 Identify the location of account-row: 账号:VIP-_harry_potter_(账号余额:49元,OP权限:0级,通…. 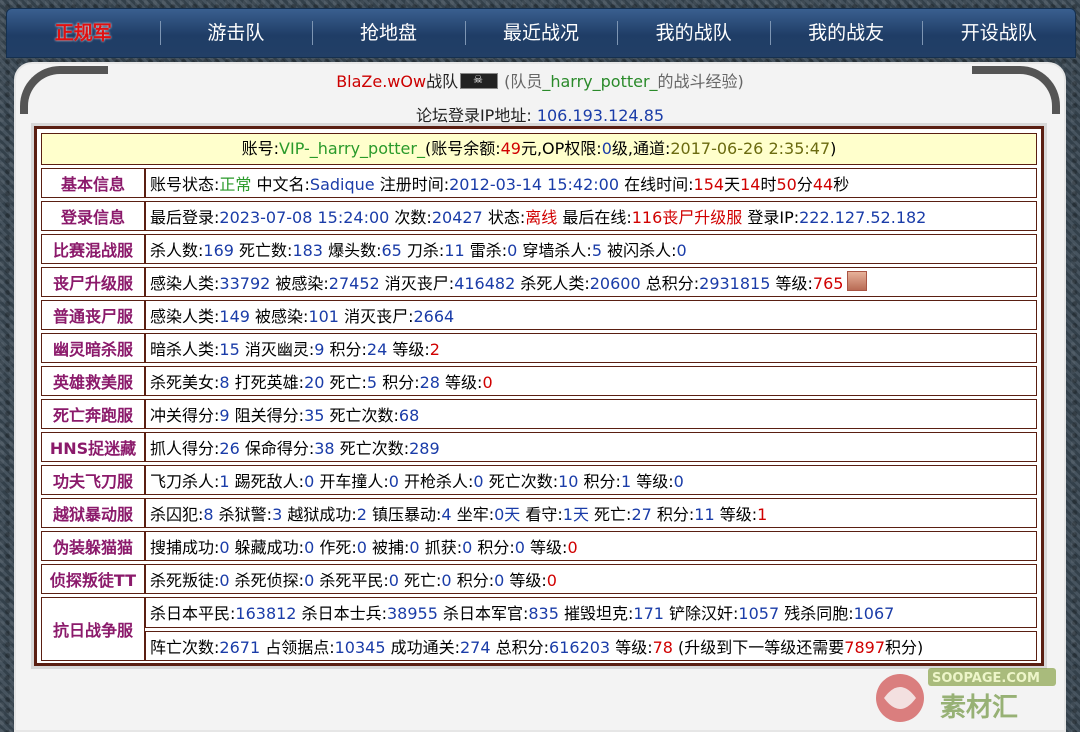
(539, 149).